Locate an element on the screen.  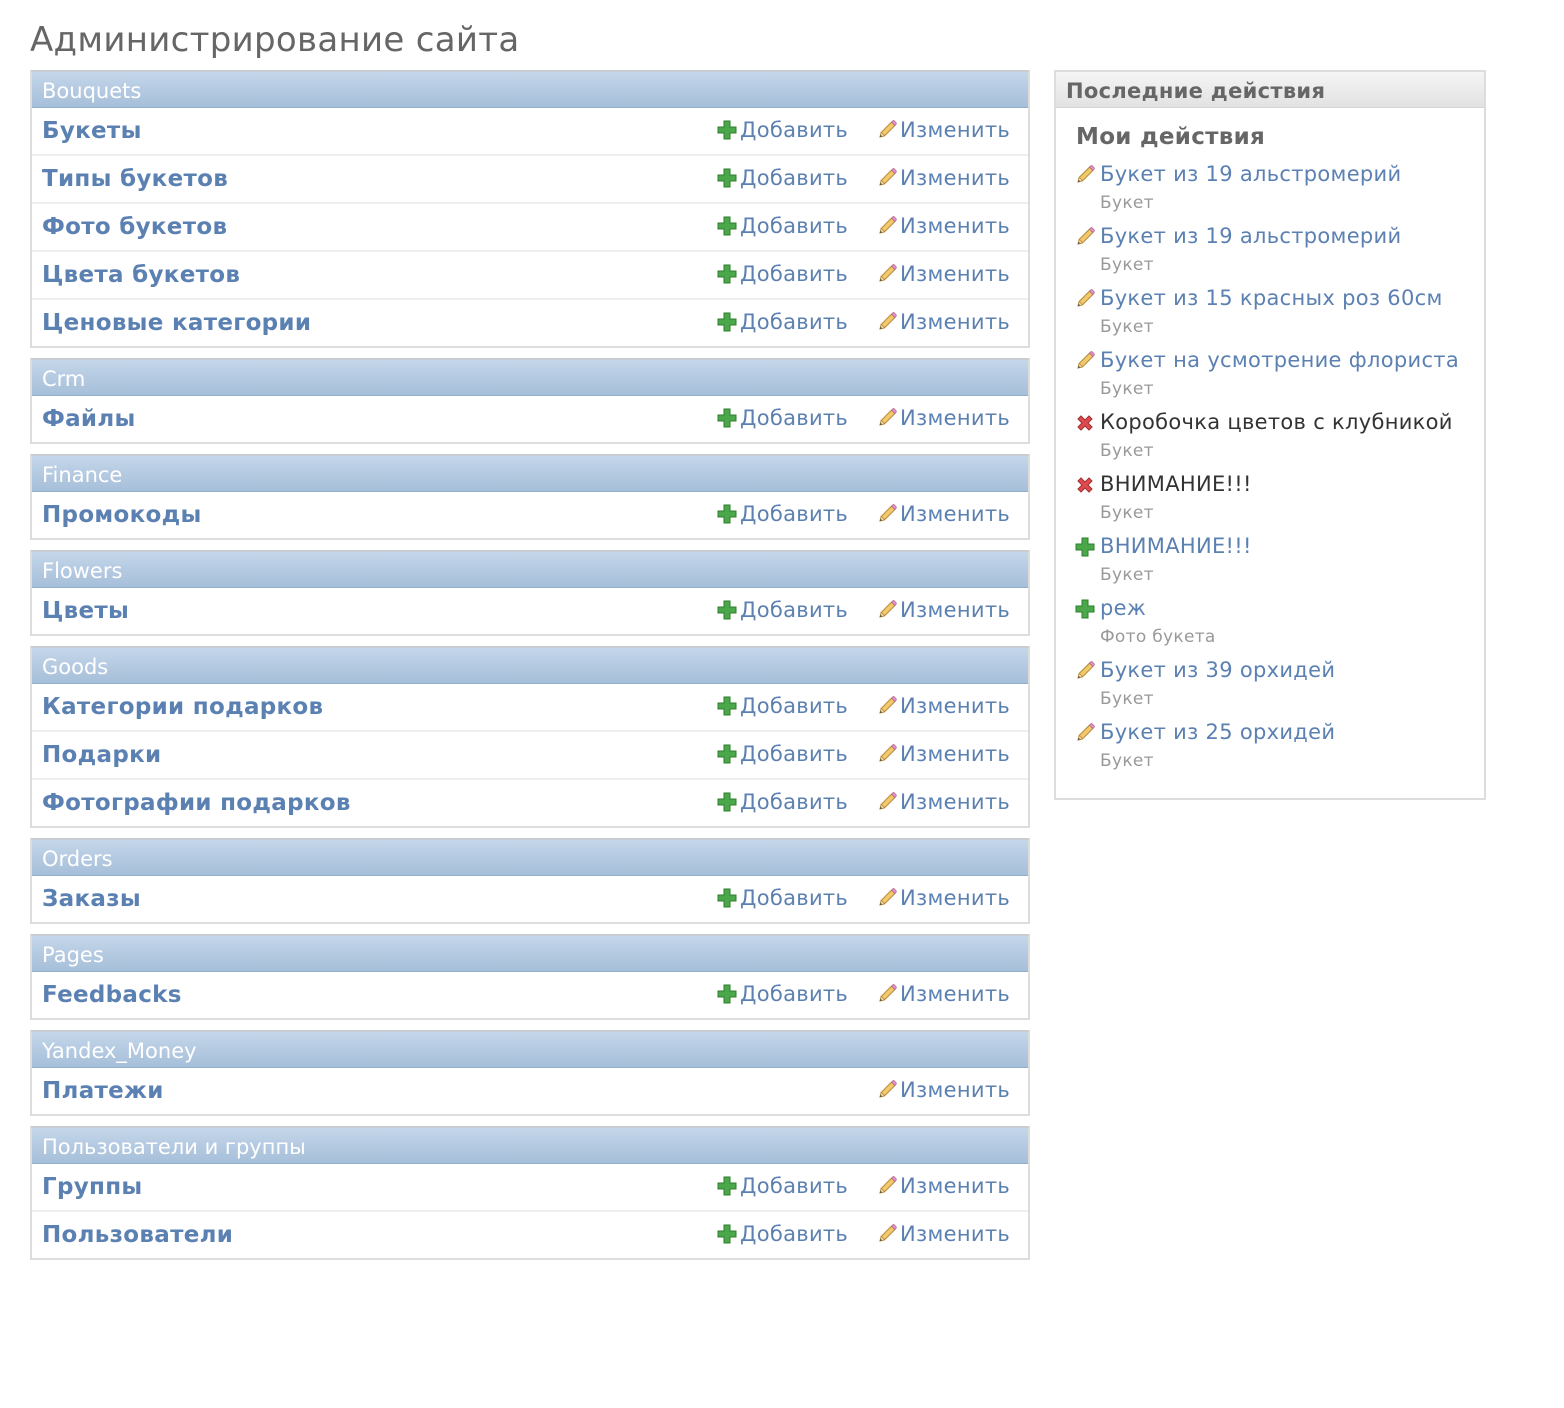
recent-action-title: реж is located at coordinates (1123, 608).